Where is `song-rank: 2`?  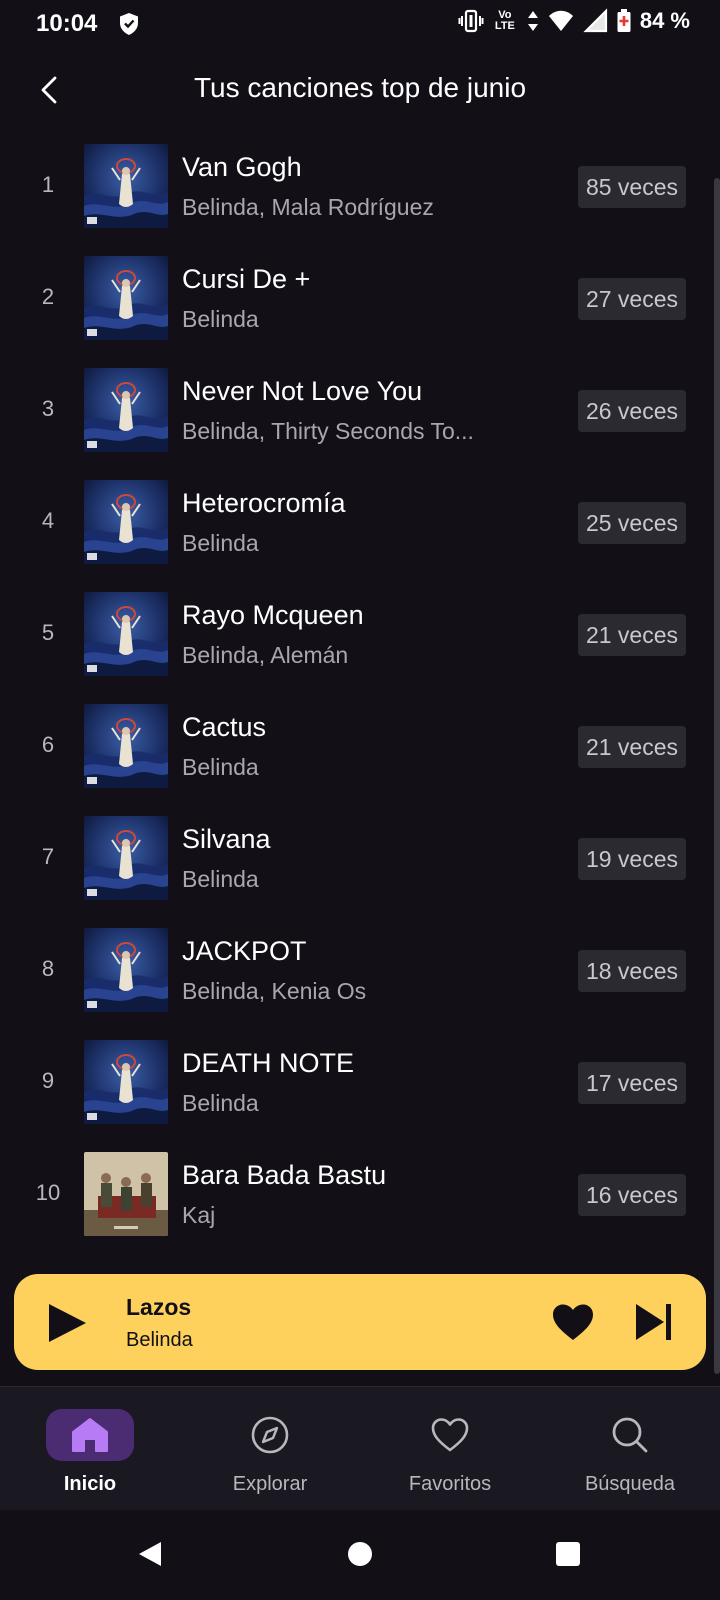
song-rank: 2 is located at coordinates (48, 296).